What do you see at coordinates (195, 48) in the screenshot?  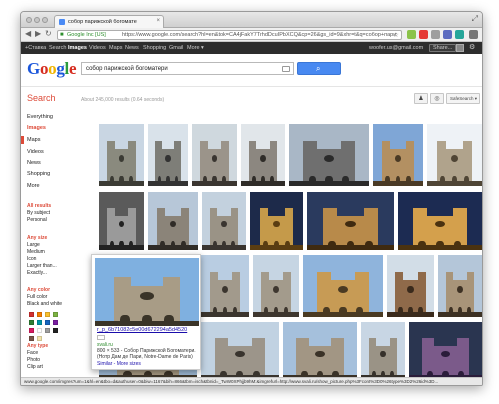 I see `gbar-more: More ▾` at bounding box center [195, 48].